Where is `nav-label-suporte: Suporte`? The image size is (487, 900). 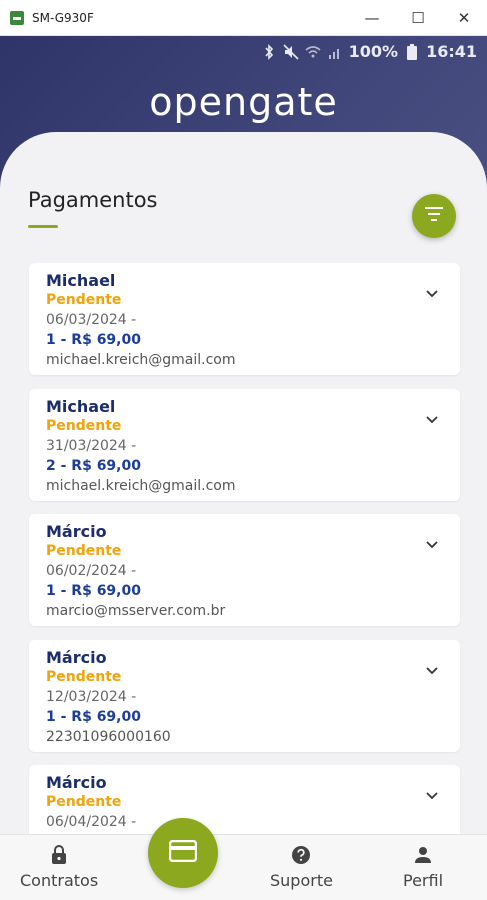
nav-label-suporte: Suporte is located at coordinates (301, 880).